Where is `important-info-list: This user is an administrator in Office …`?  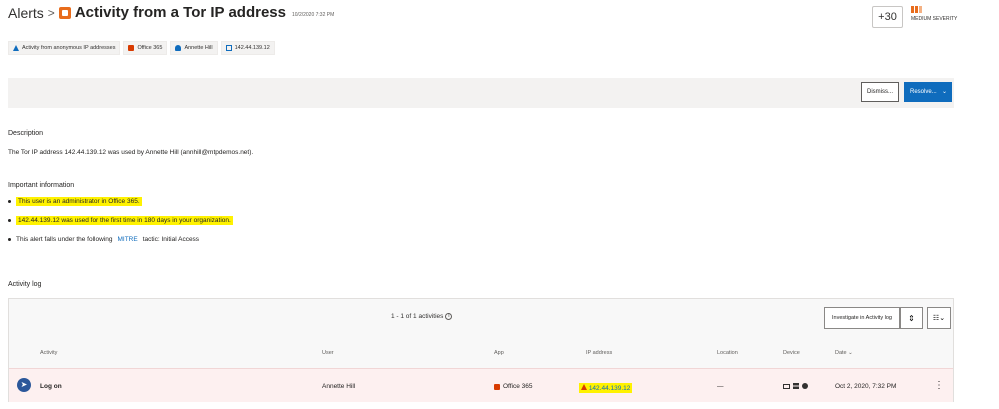
important-info-list: This user is an administrator in Office … is located at coordinates (120, 225).